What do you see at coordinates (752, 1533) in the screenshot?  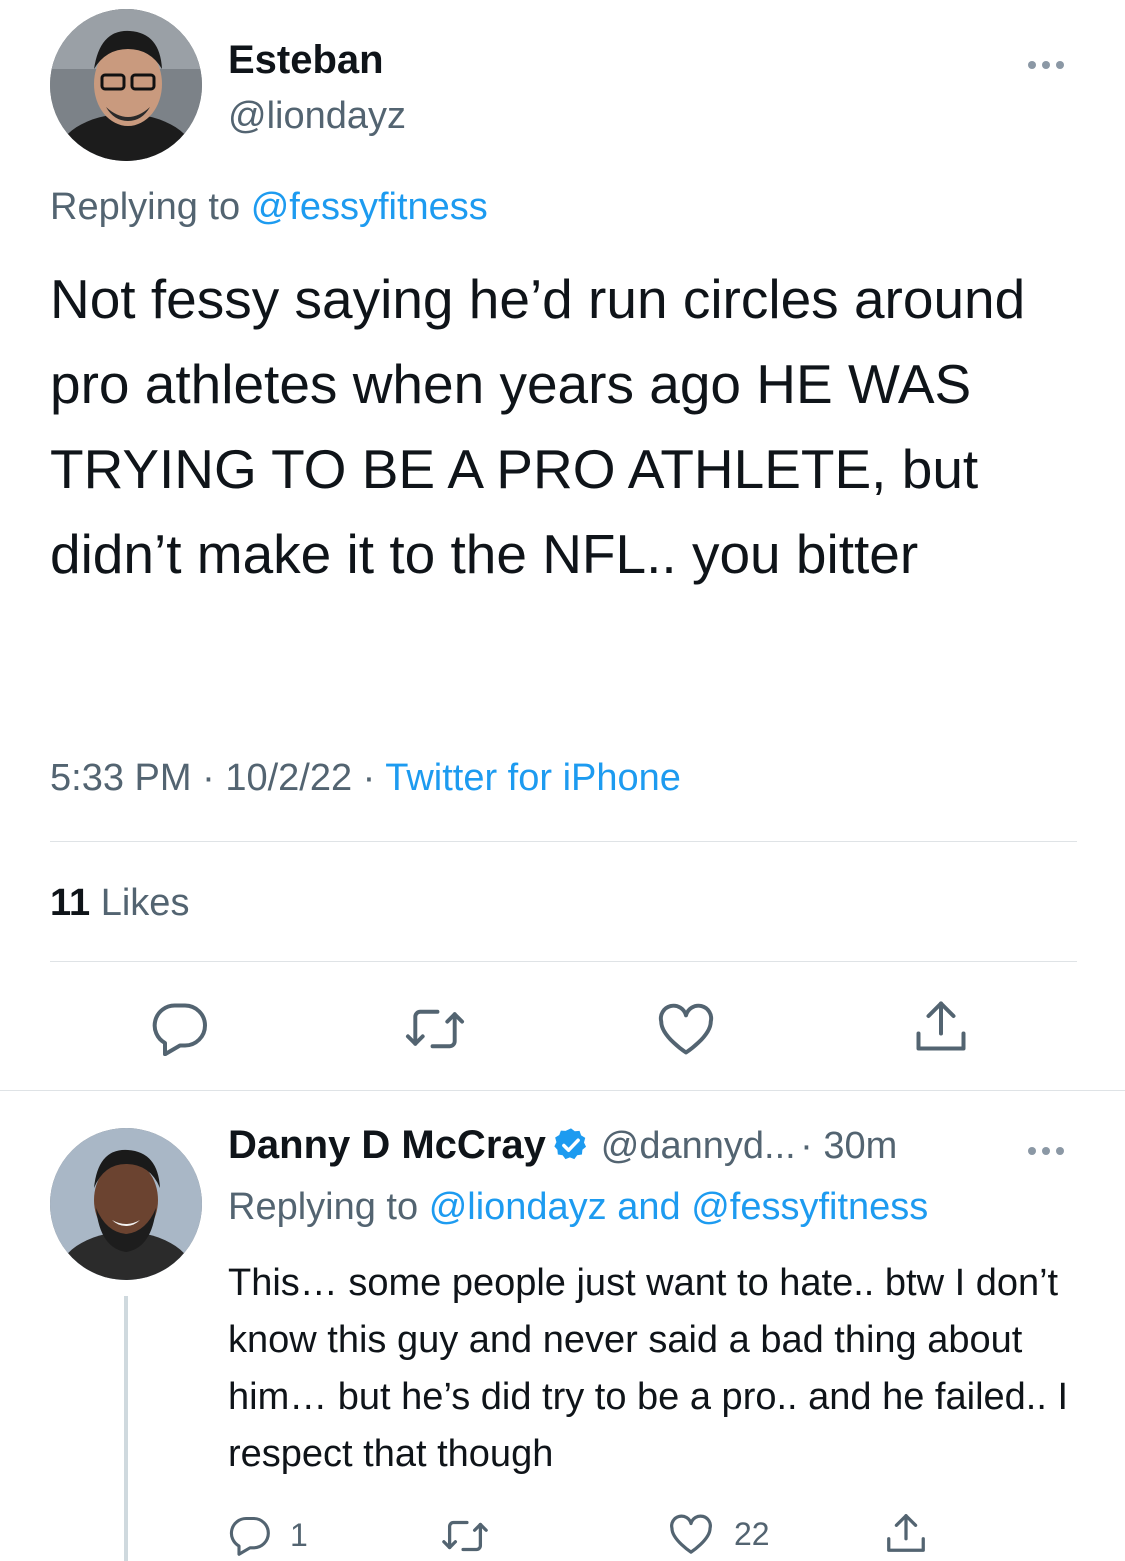 I see `like-count: 22` at bounding box center [752, 1533].